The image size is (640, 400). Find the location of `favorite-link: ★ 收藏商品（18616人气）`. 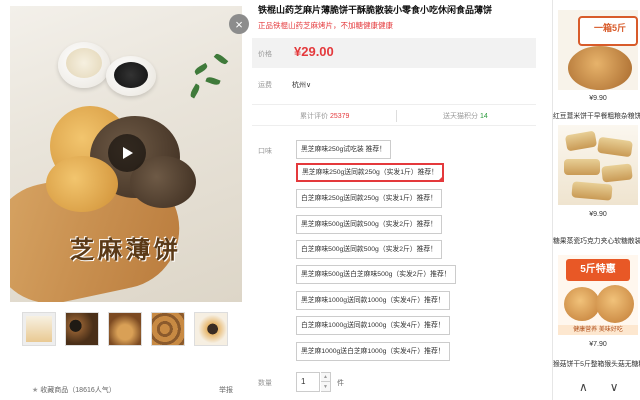

favorite-link: ★ 收藏商品（18616人气） is located at coordinates (74, 390).